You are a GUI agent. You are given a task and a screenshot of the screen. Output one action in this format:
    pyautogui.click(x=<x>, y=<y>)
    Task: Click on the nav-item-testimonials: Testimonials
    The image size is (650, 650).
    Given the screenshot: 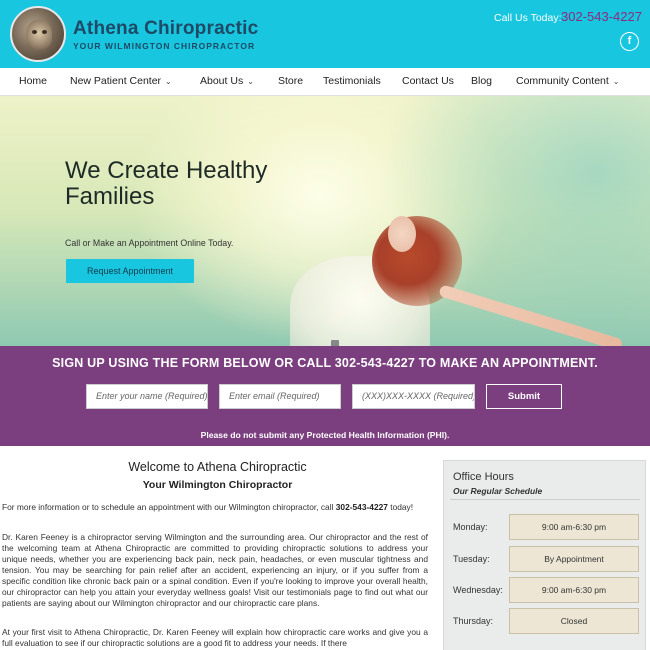 What is the action you would take?
    pyautogui.click(x=352, y=81)
    